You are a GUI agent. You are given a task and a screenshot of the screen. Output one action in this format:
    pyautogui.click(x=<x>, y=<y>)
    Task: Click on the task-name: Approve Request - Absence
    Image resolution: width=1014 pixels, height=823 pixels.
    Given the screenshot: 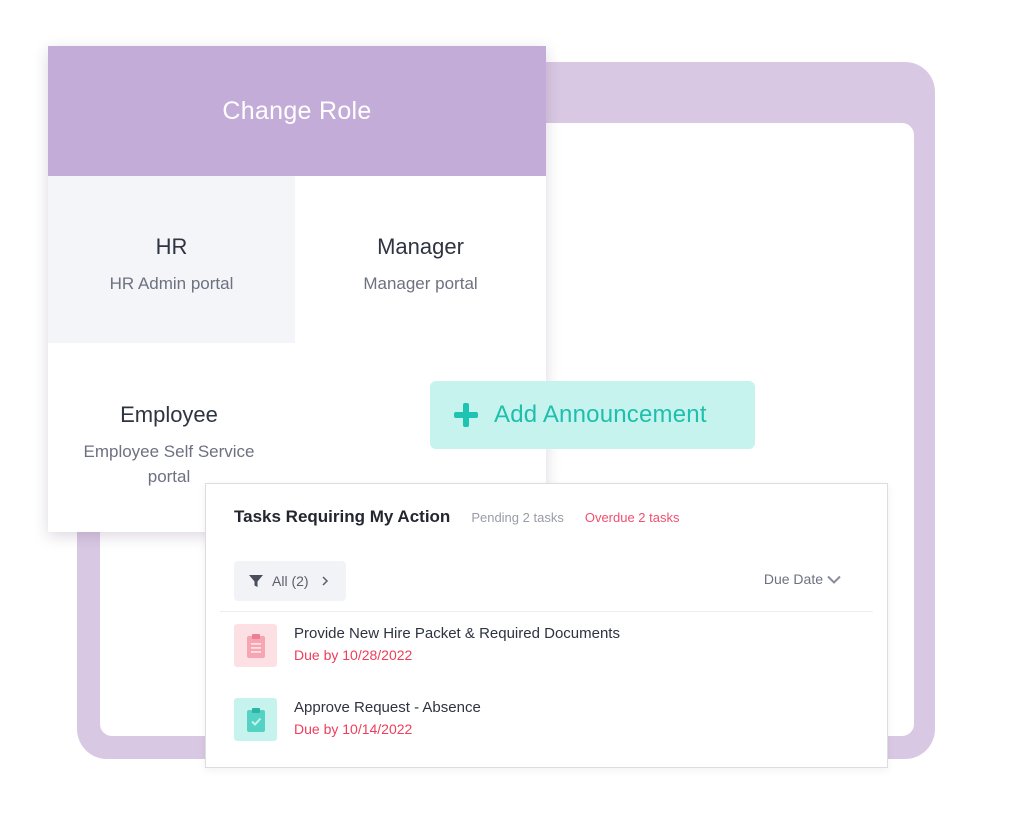 What is the action you would take?
    pyautogui.click(x=387, y=707)
    